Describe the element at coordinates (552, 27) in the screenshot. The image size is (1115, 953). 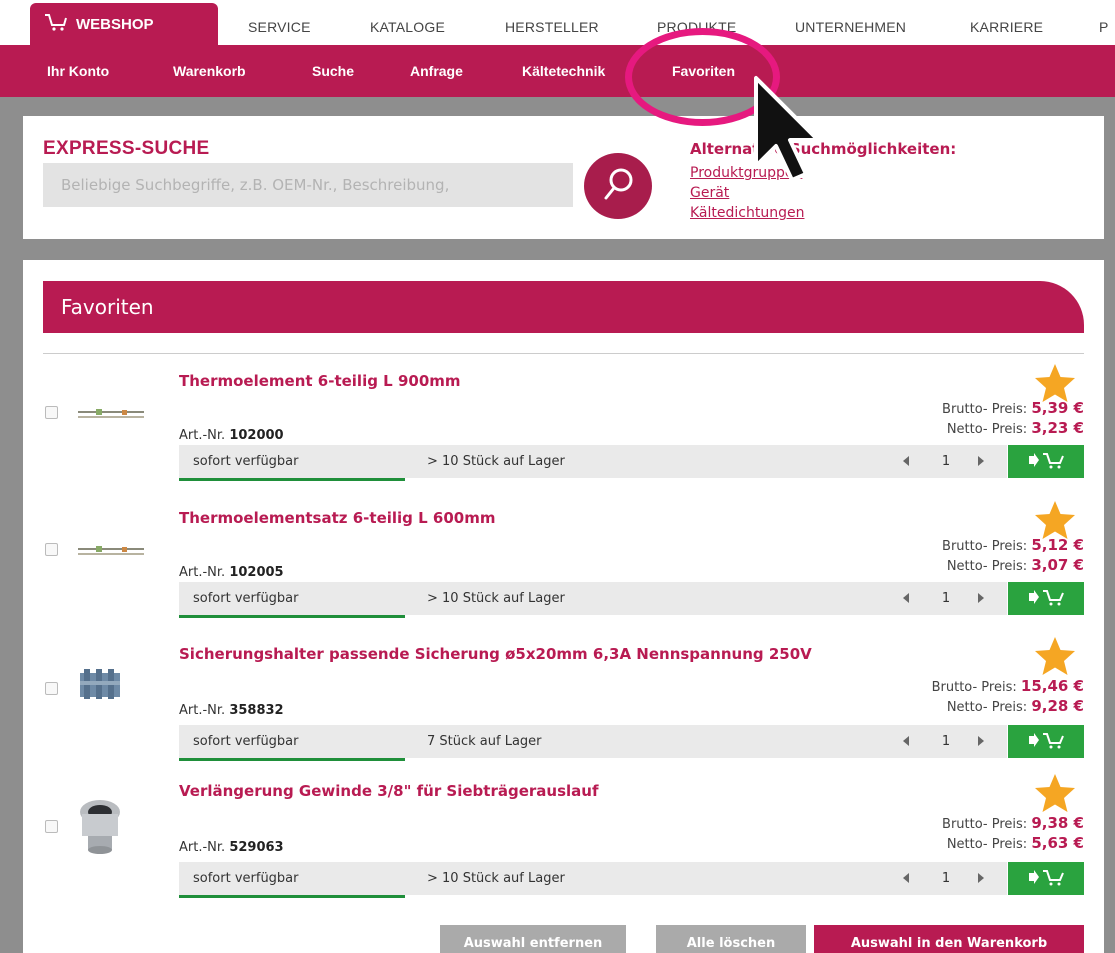
I see `nav-hersteller: HERSTELLER` at that location.